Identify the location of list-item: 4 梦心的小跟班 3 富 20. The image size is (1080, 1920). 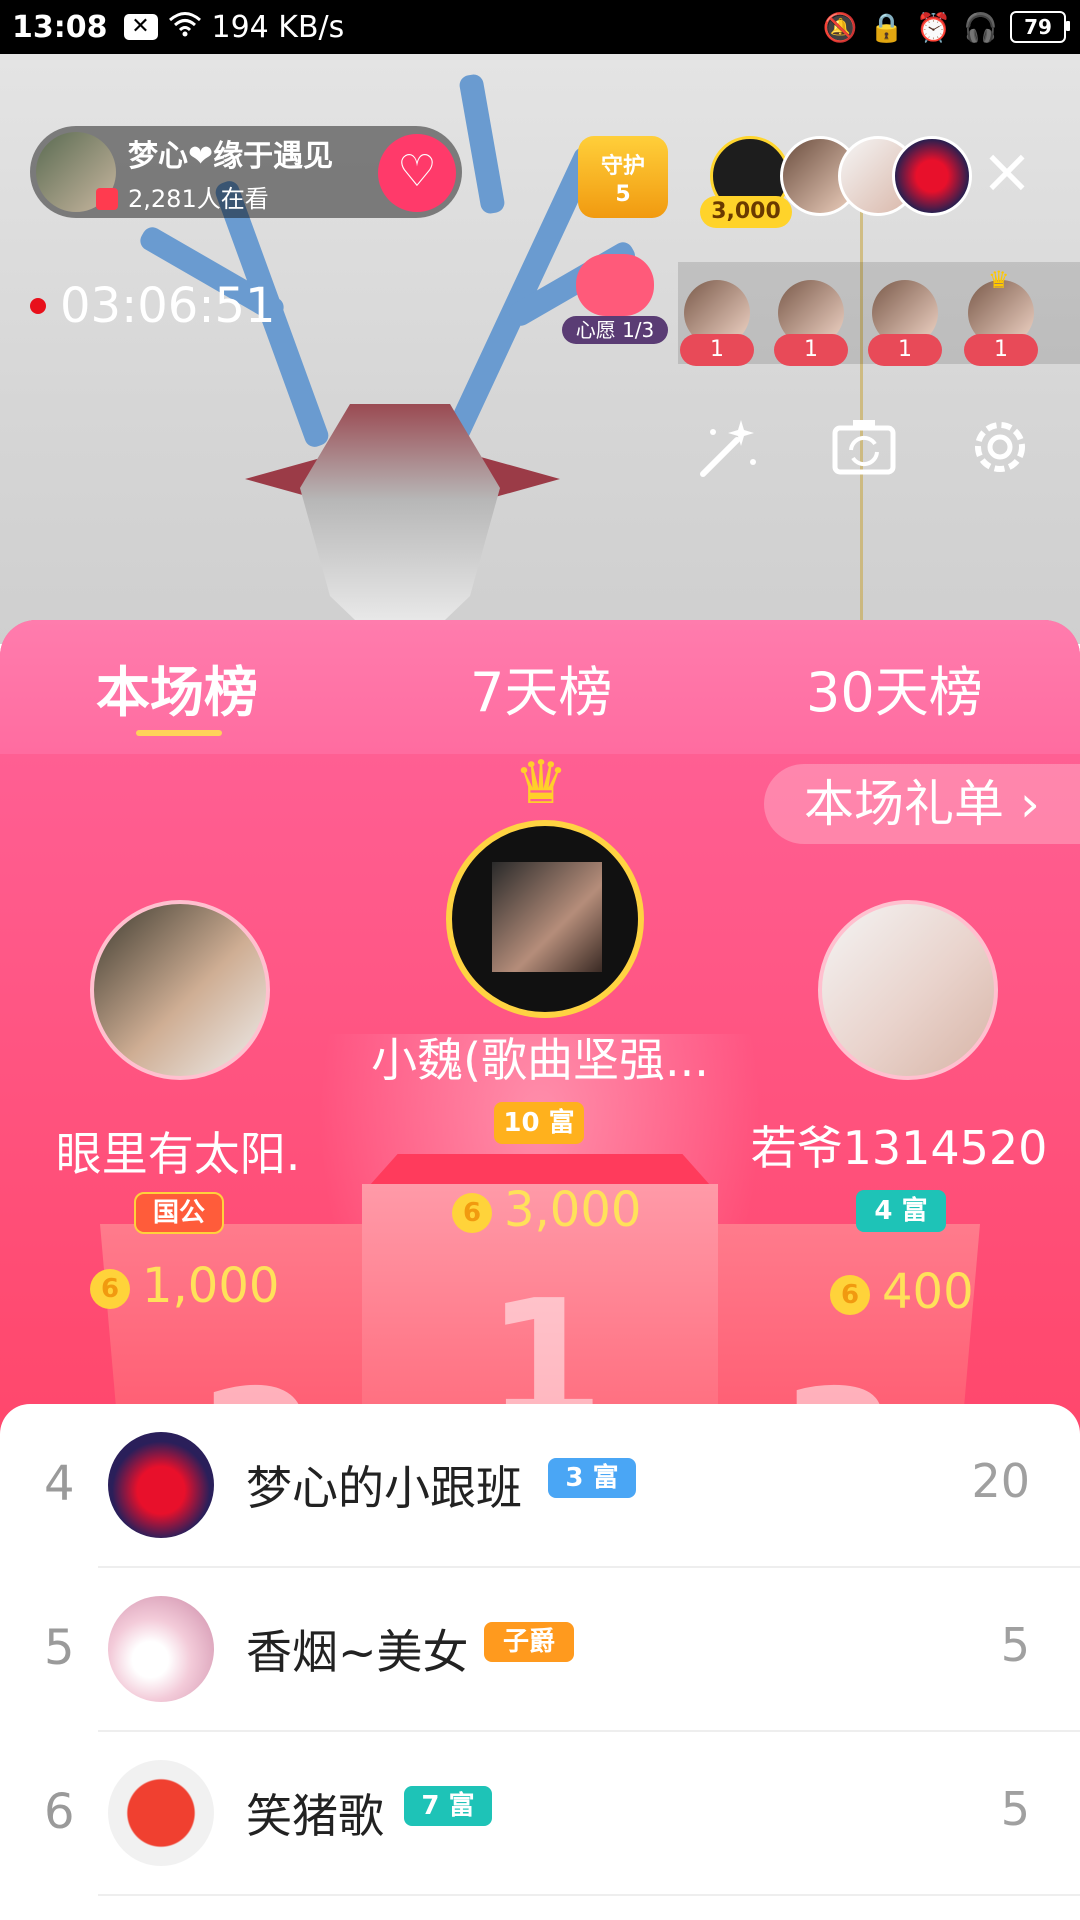
(540, 1486).